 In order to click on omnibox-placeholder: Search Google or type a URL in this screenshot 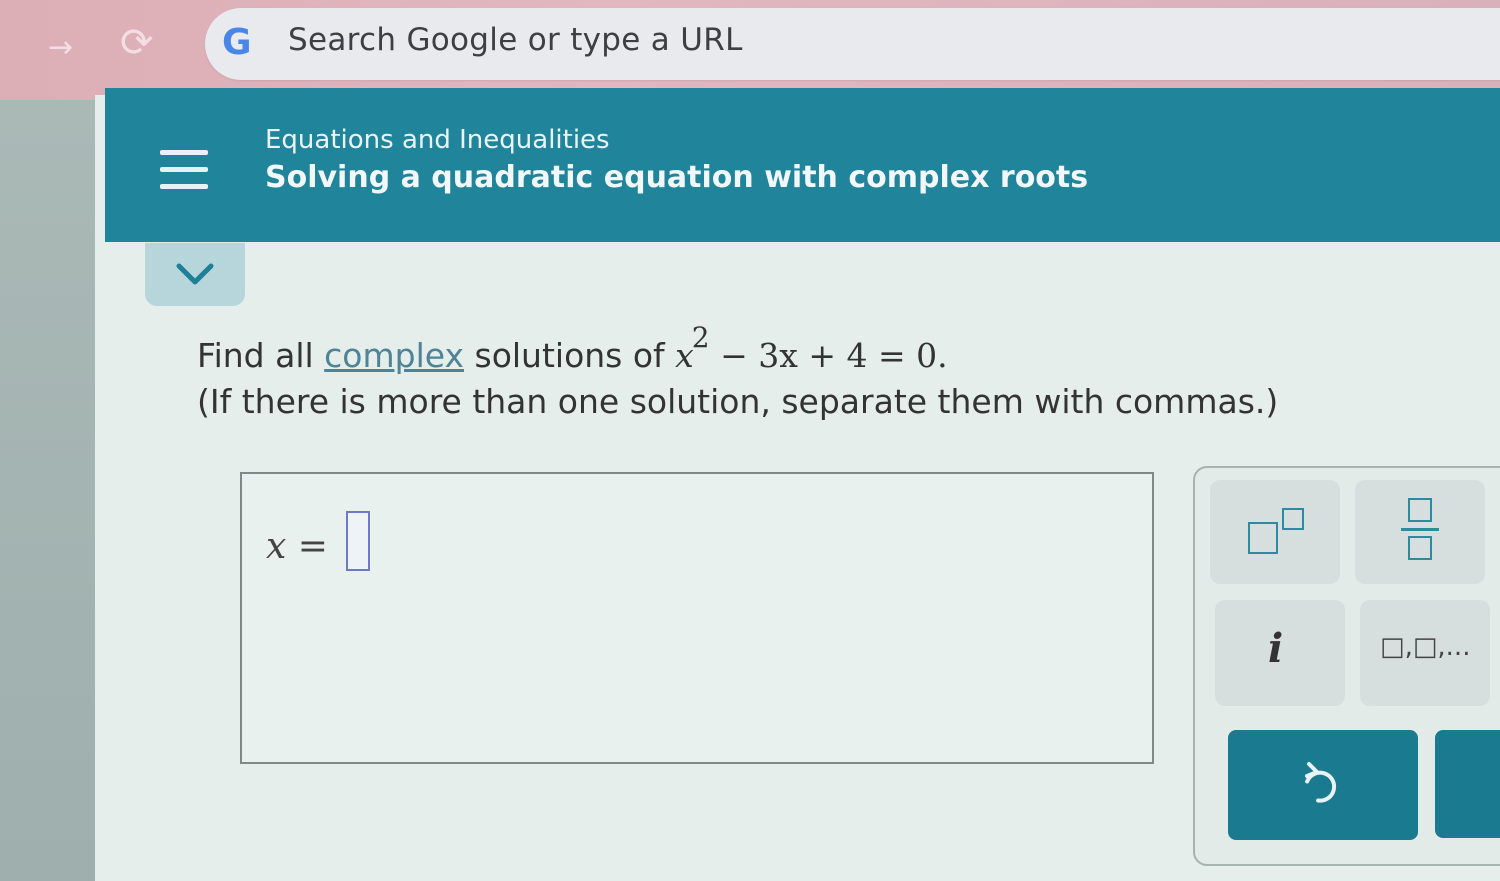, I will do `click(515, 40)`.